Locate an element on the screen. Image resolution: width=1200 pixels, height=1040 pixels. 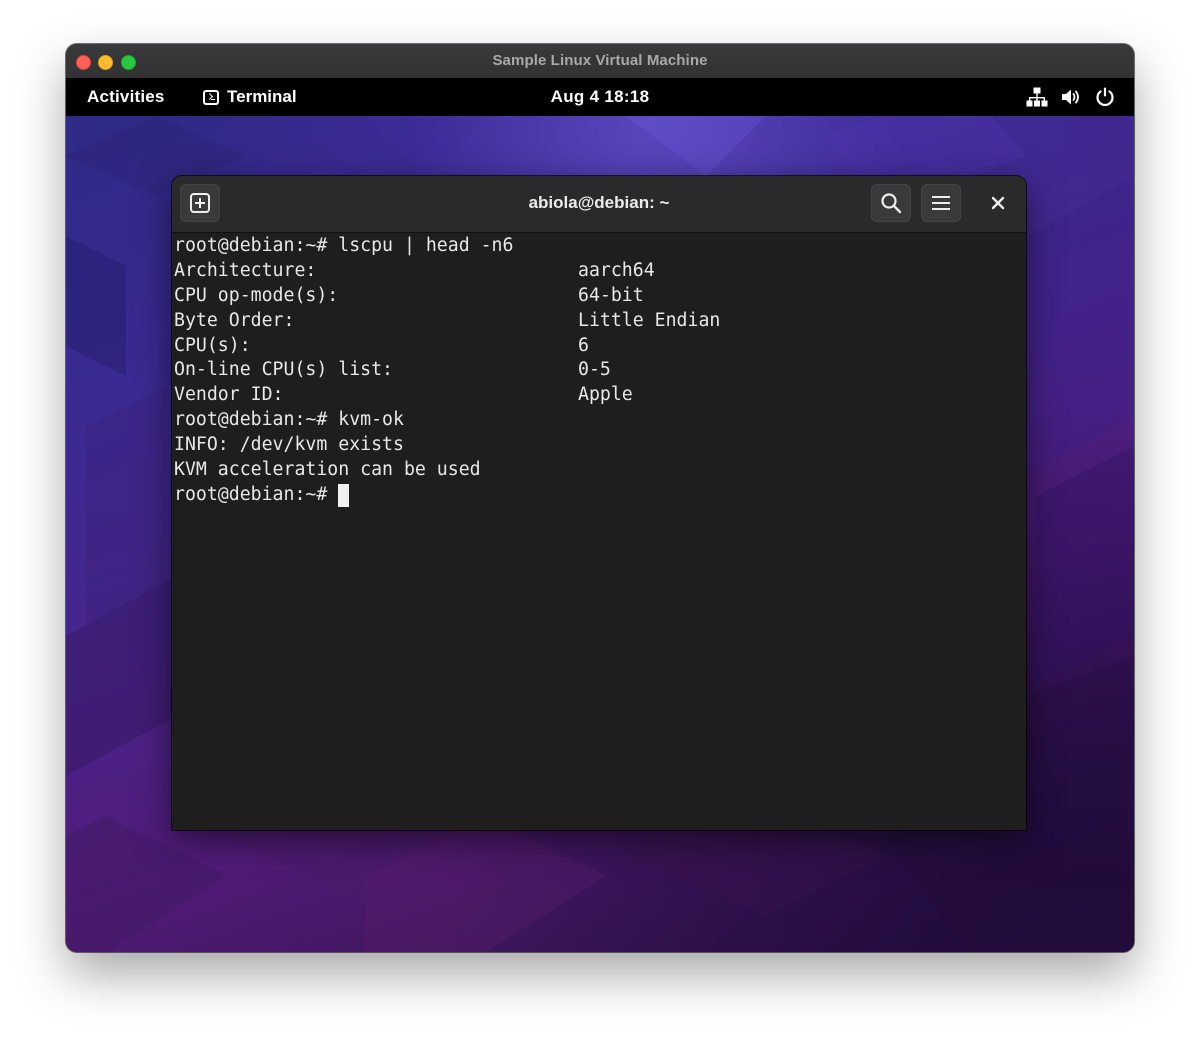
output-text: KVM acceleration can be used is located at coordinates (327, 470).